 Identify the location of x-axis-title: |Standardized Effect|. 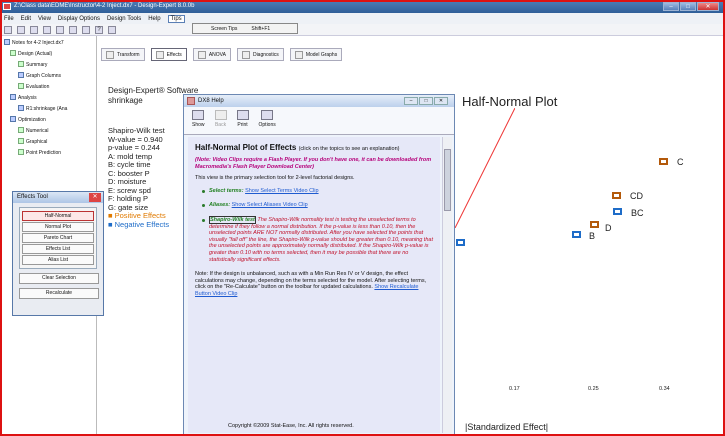
(507, 427).